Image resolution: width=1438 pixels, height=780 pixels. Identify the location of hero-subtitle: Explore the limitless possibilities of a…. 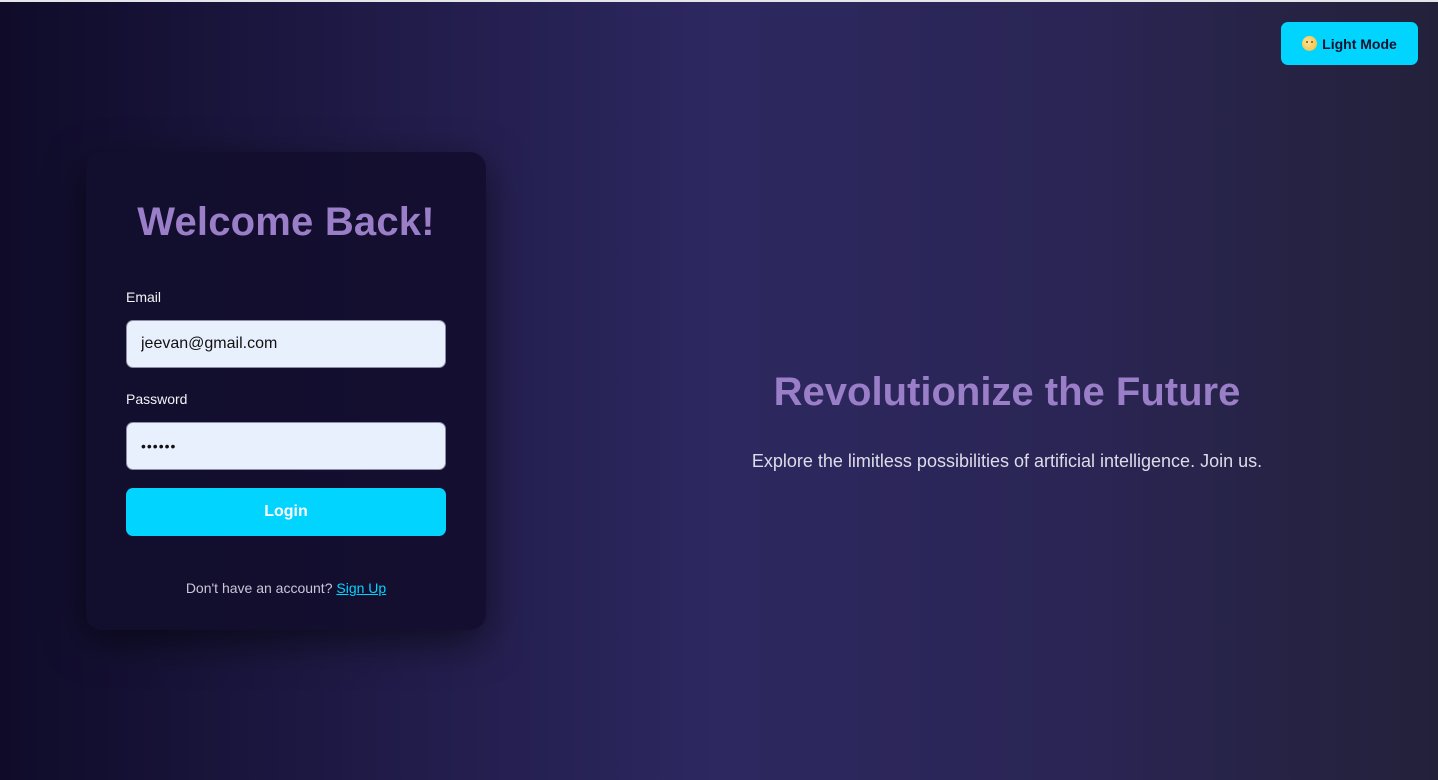
(1007, 461).